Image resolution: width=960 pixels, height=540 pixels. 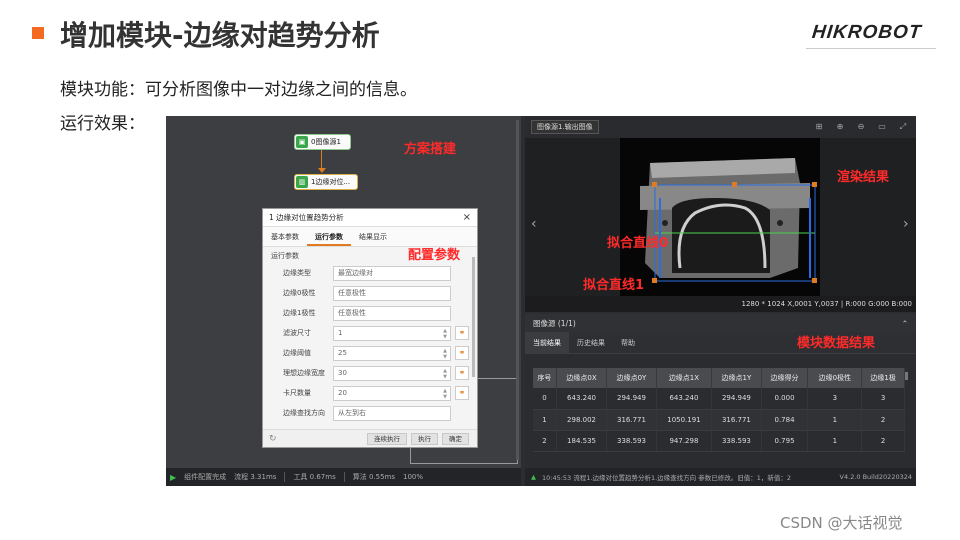 I want to click on close-icon: ×, so click(x=467, y=217).